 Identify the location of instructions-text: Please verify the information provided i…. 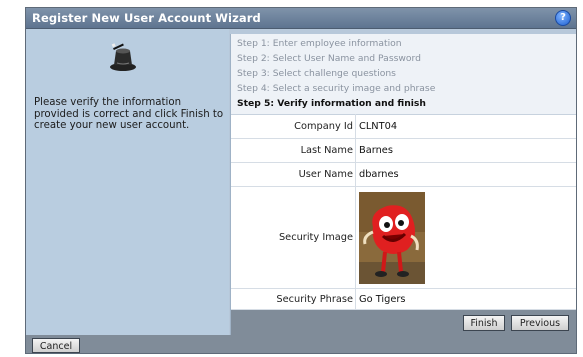
(129, 114).